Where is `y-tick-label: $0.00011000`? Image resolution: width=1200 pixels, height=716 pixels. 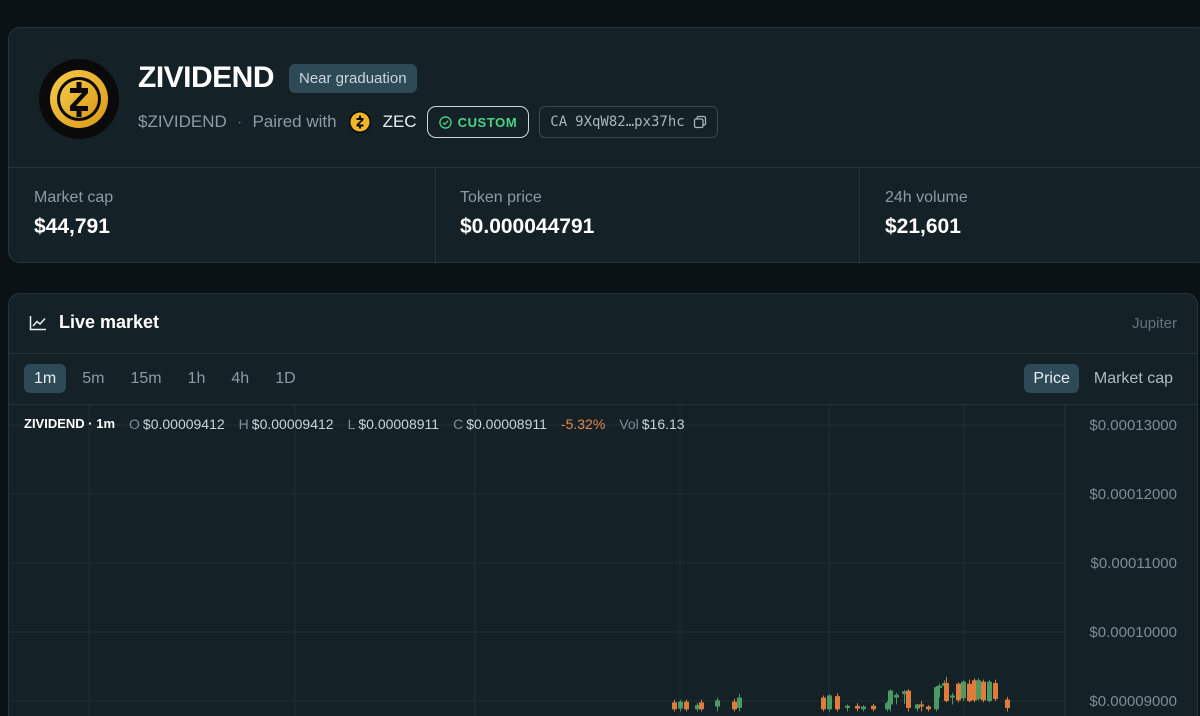
y-tick-label: $0.00011000 is located at coordinates (1134, 563).